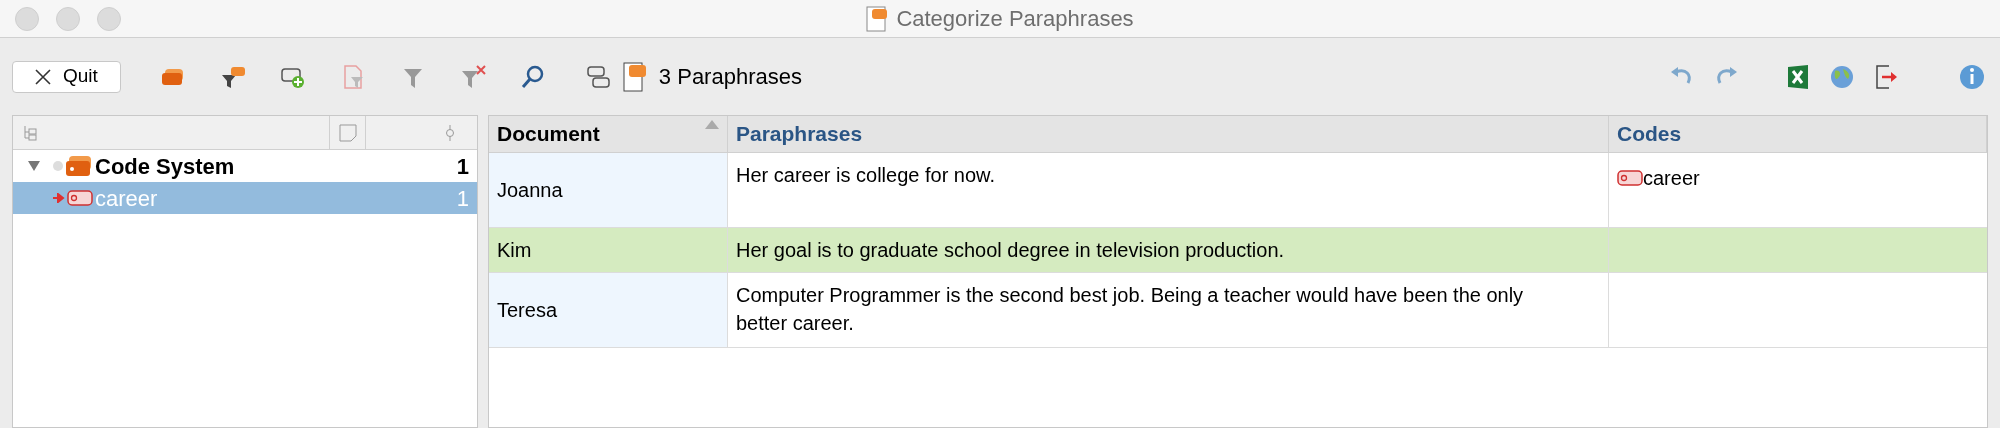 Image resolution: width=2000 pixels, height=428 pixels. I want to click on table-cell-text: Computer Programmer is the second best job. Being a teacher would have been the only better career., so click(1130, 309).